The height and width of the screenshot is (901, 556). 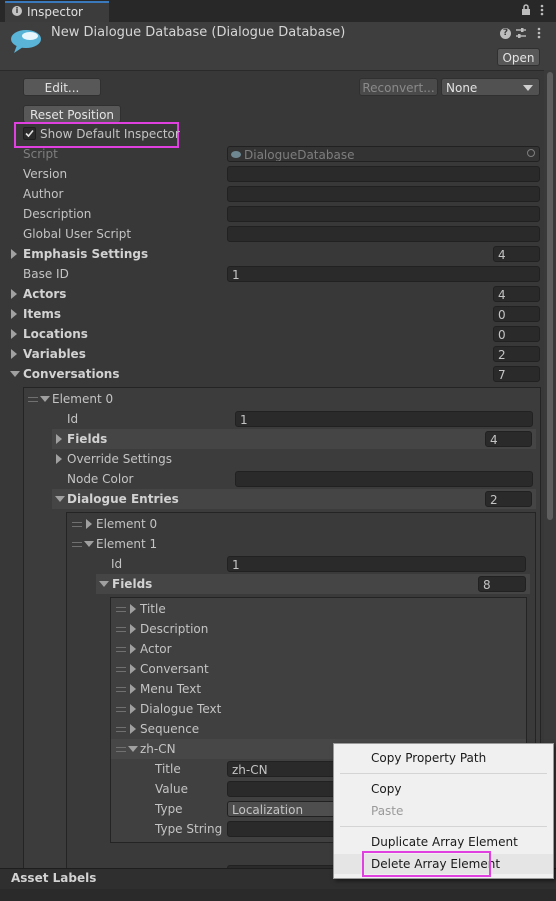 What do you see at coordinates (462, 88) in the screenshot?
I see `none-dropdown-value: None` at bounding box center [462, 88].